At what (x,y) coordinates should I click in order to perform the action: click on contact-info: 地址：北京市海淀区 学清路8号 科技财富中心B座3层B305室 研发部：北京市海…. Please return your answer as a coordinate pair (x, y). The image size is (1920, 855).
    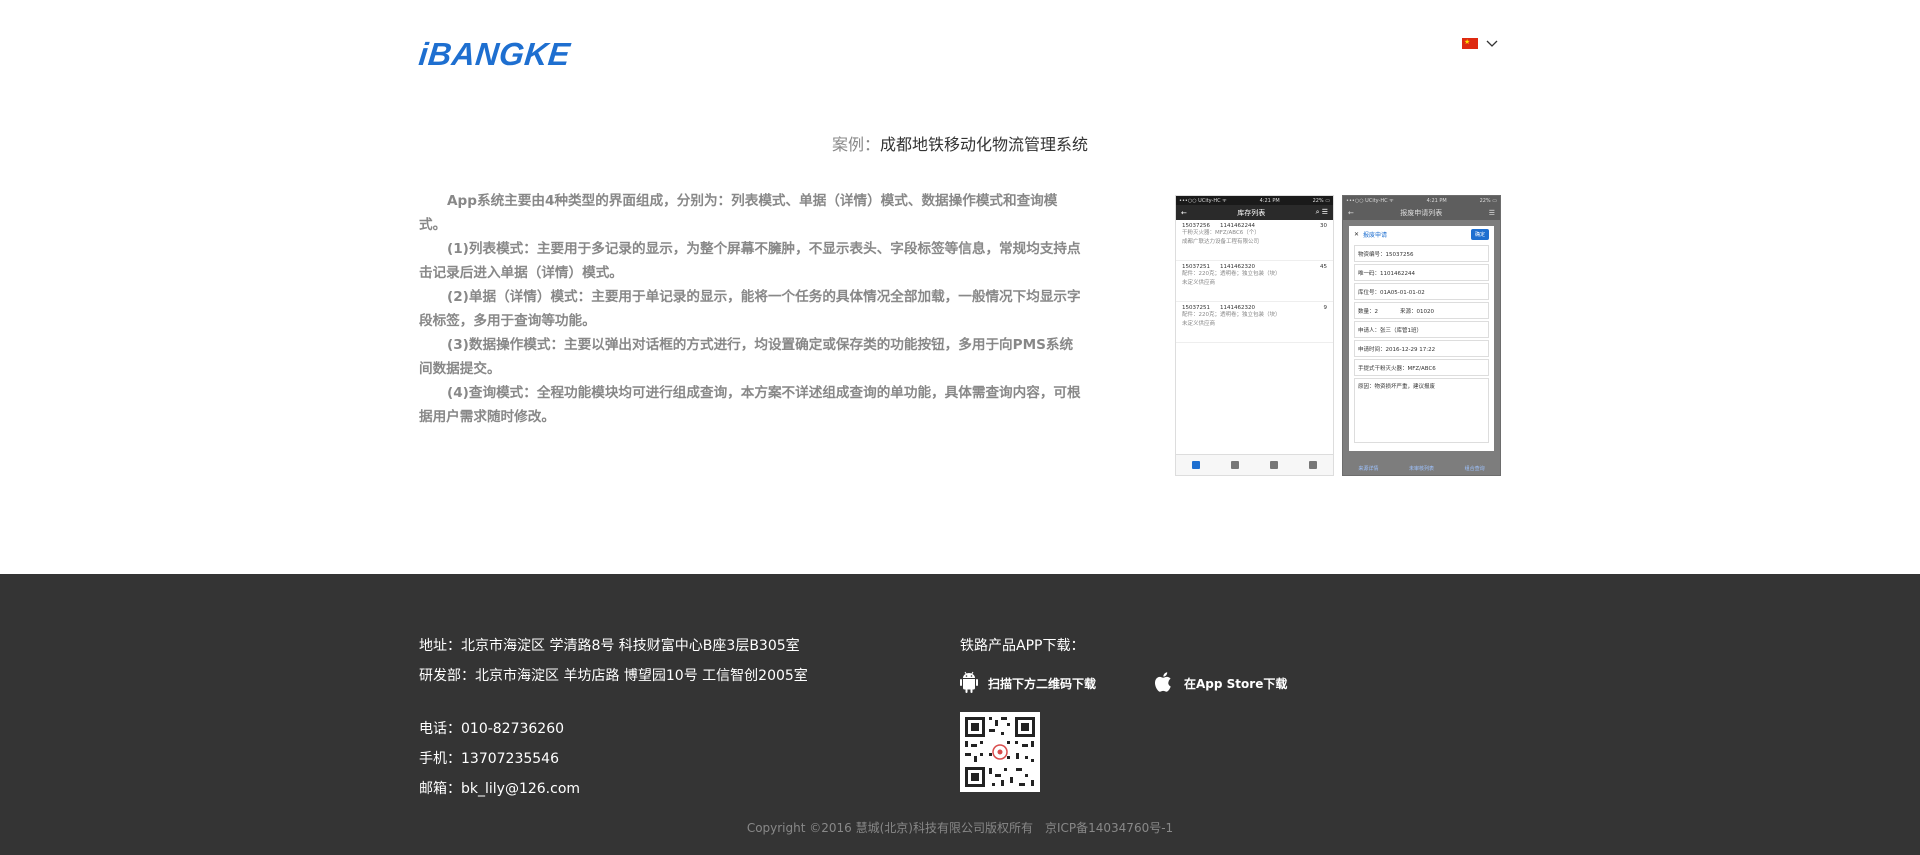
    Looking at the image, I should click on (613, 717).